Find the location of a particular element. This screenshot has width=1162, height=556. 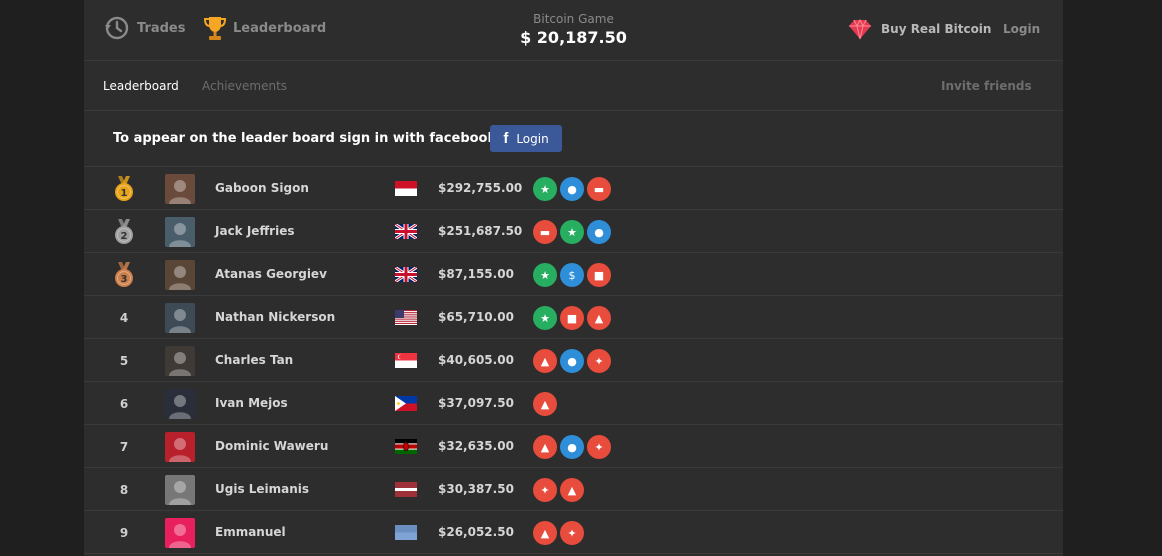

sub-nav: Leaderboard Achievements Invite friends is located at coordinates (573, 86).